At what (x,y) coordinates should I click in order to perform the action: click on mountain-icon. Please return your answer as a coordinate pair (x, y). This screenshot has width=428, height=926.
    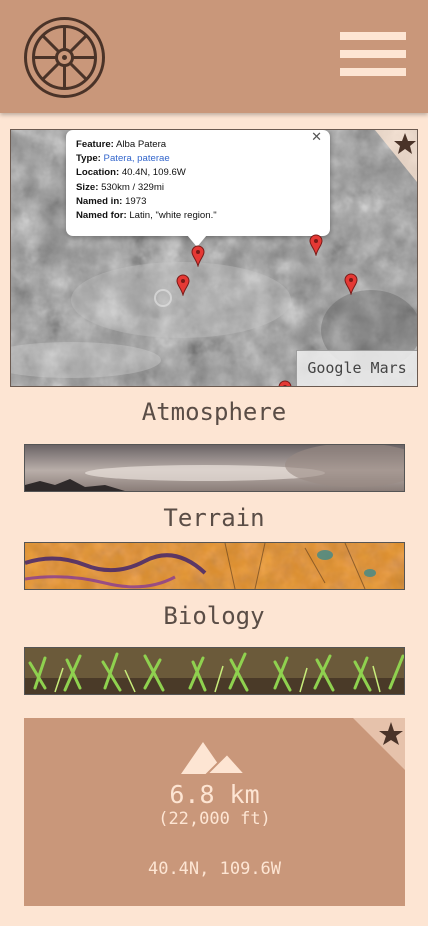
    Looking at the image, I should click on (213, 758).